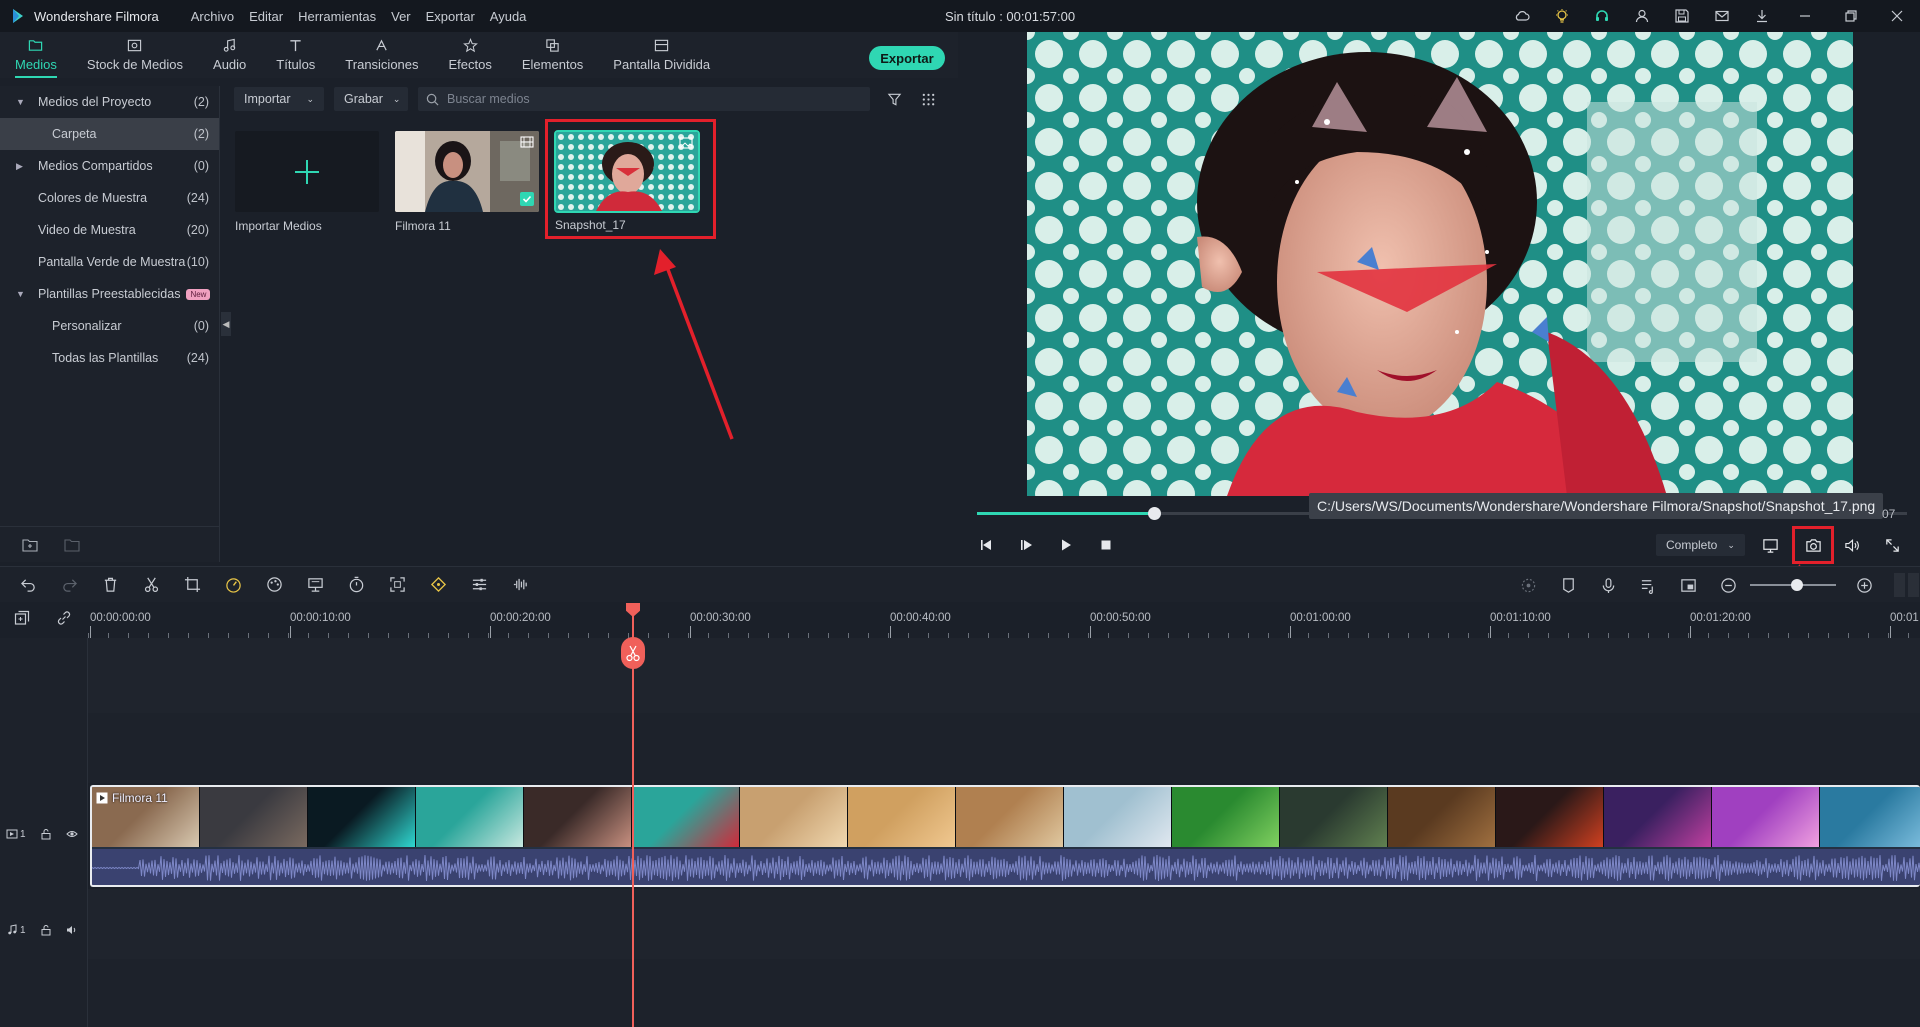 The height and width of the screenshot is (1027, 1920). I want to click on expand-arrow-icon: ▶, so click(21, 166).